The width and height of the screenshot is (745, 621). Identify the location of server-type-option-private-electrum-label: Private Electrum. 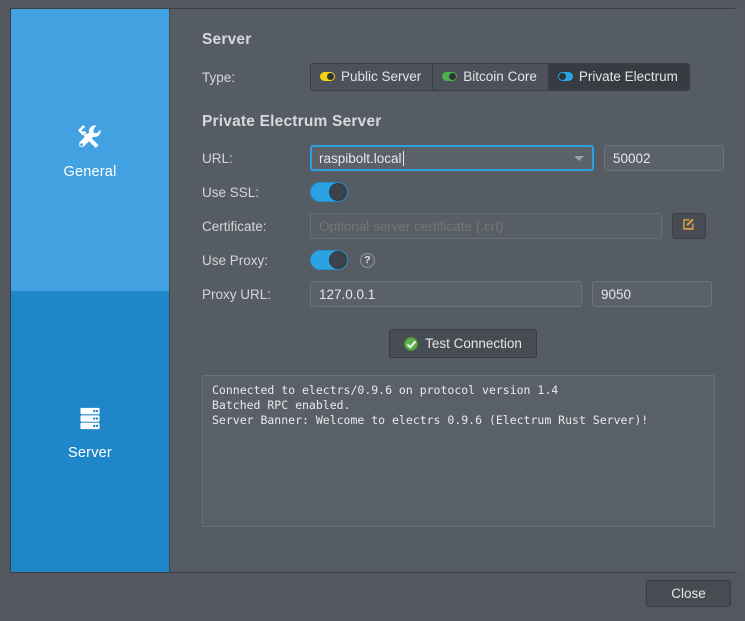
(628, 76).